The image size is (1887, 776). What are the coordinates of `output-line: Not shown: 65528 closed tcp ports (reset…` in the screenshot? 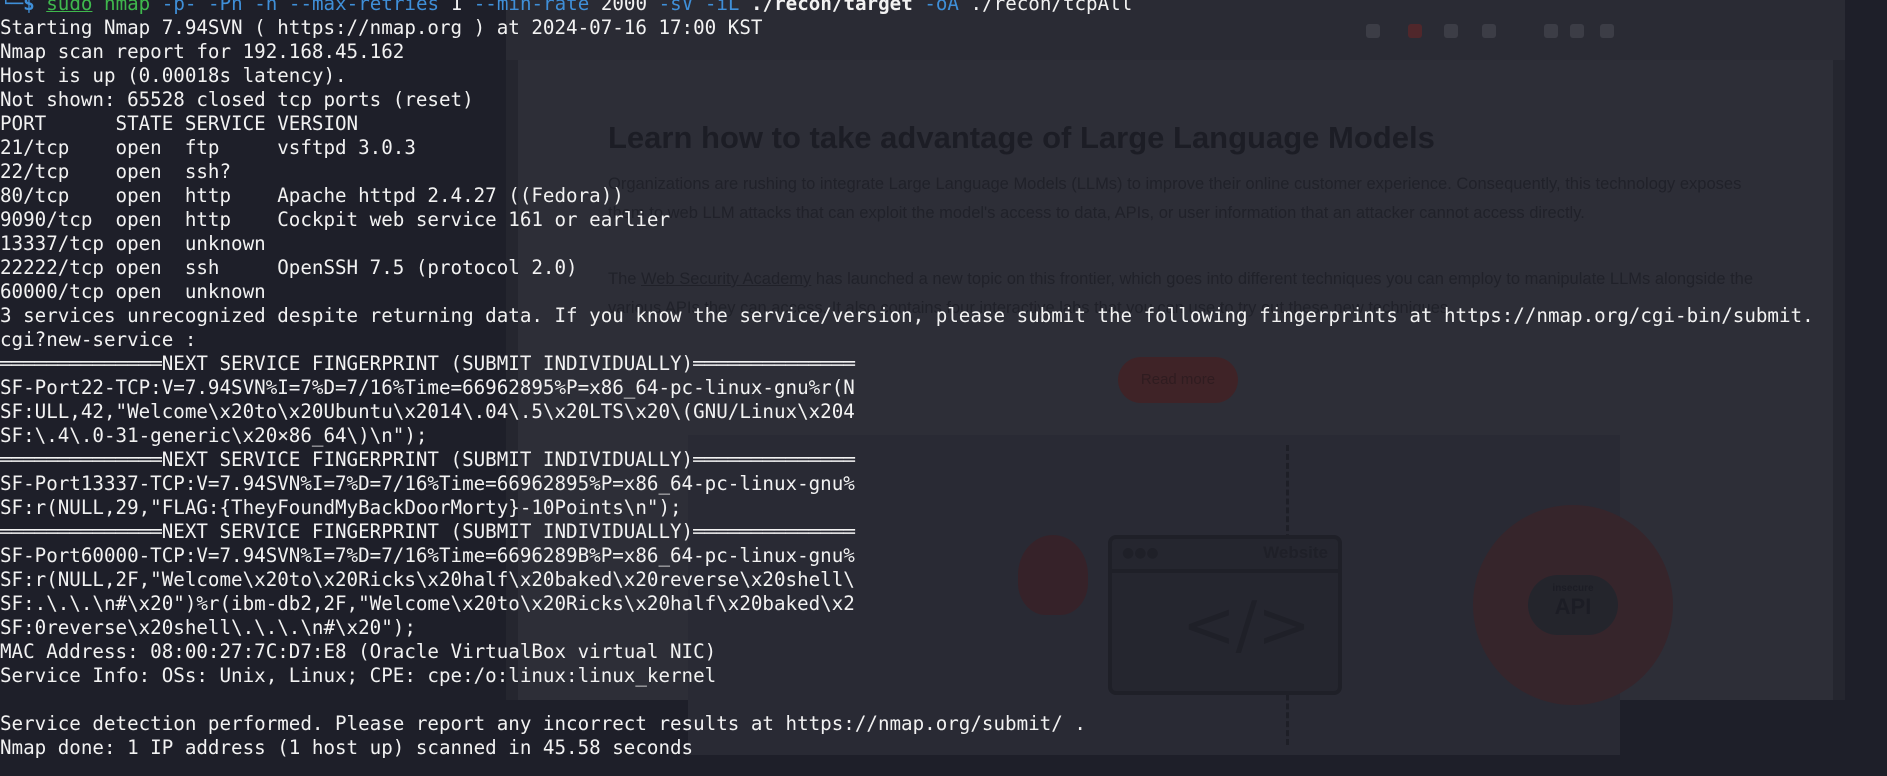 It's located at (237, 99).